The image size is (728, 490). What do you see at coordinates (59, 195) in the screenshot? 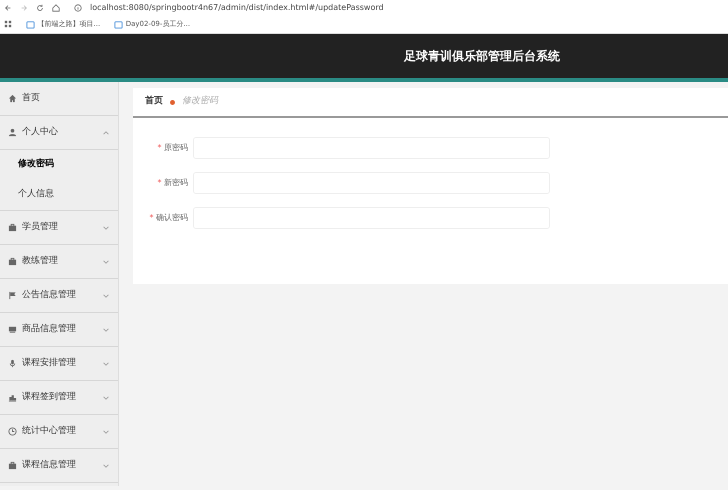
I see `submenu-item: 个人信息` at bounding box center [59, 195].